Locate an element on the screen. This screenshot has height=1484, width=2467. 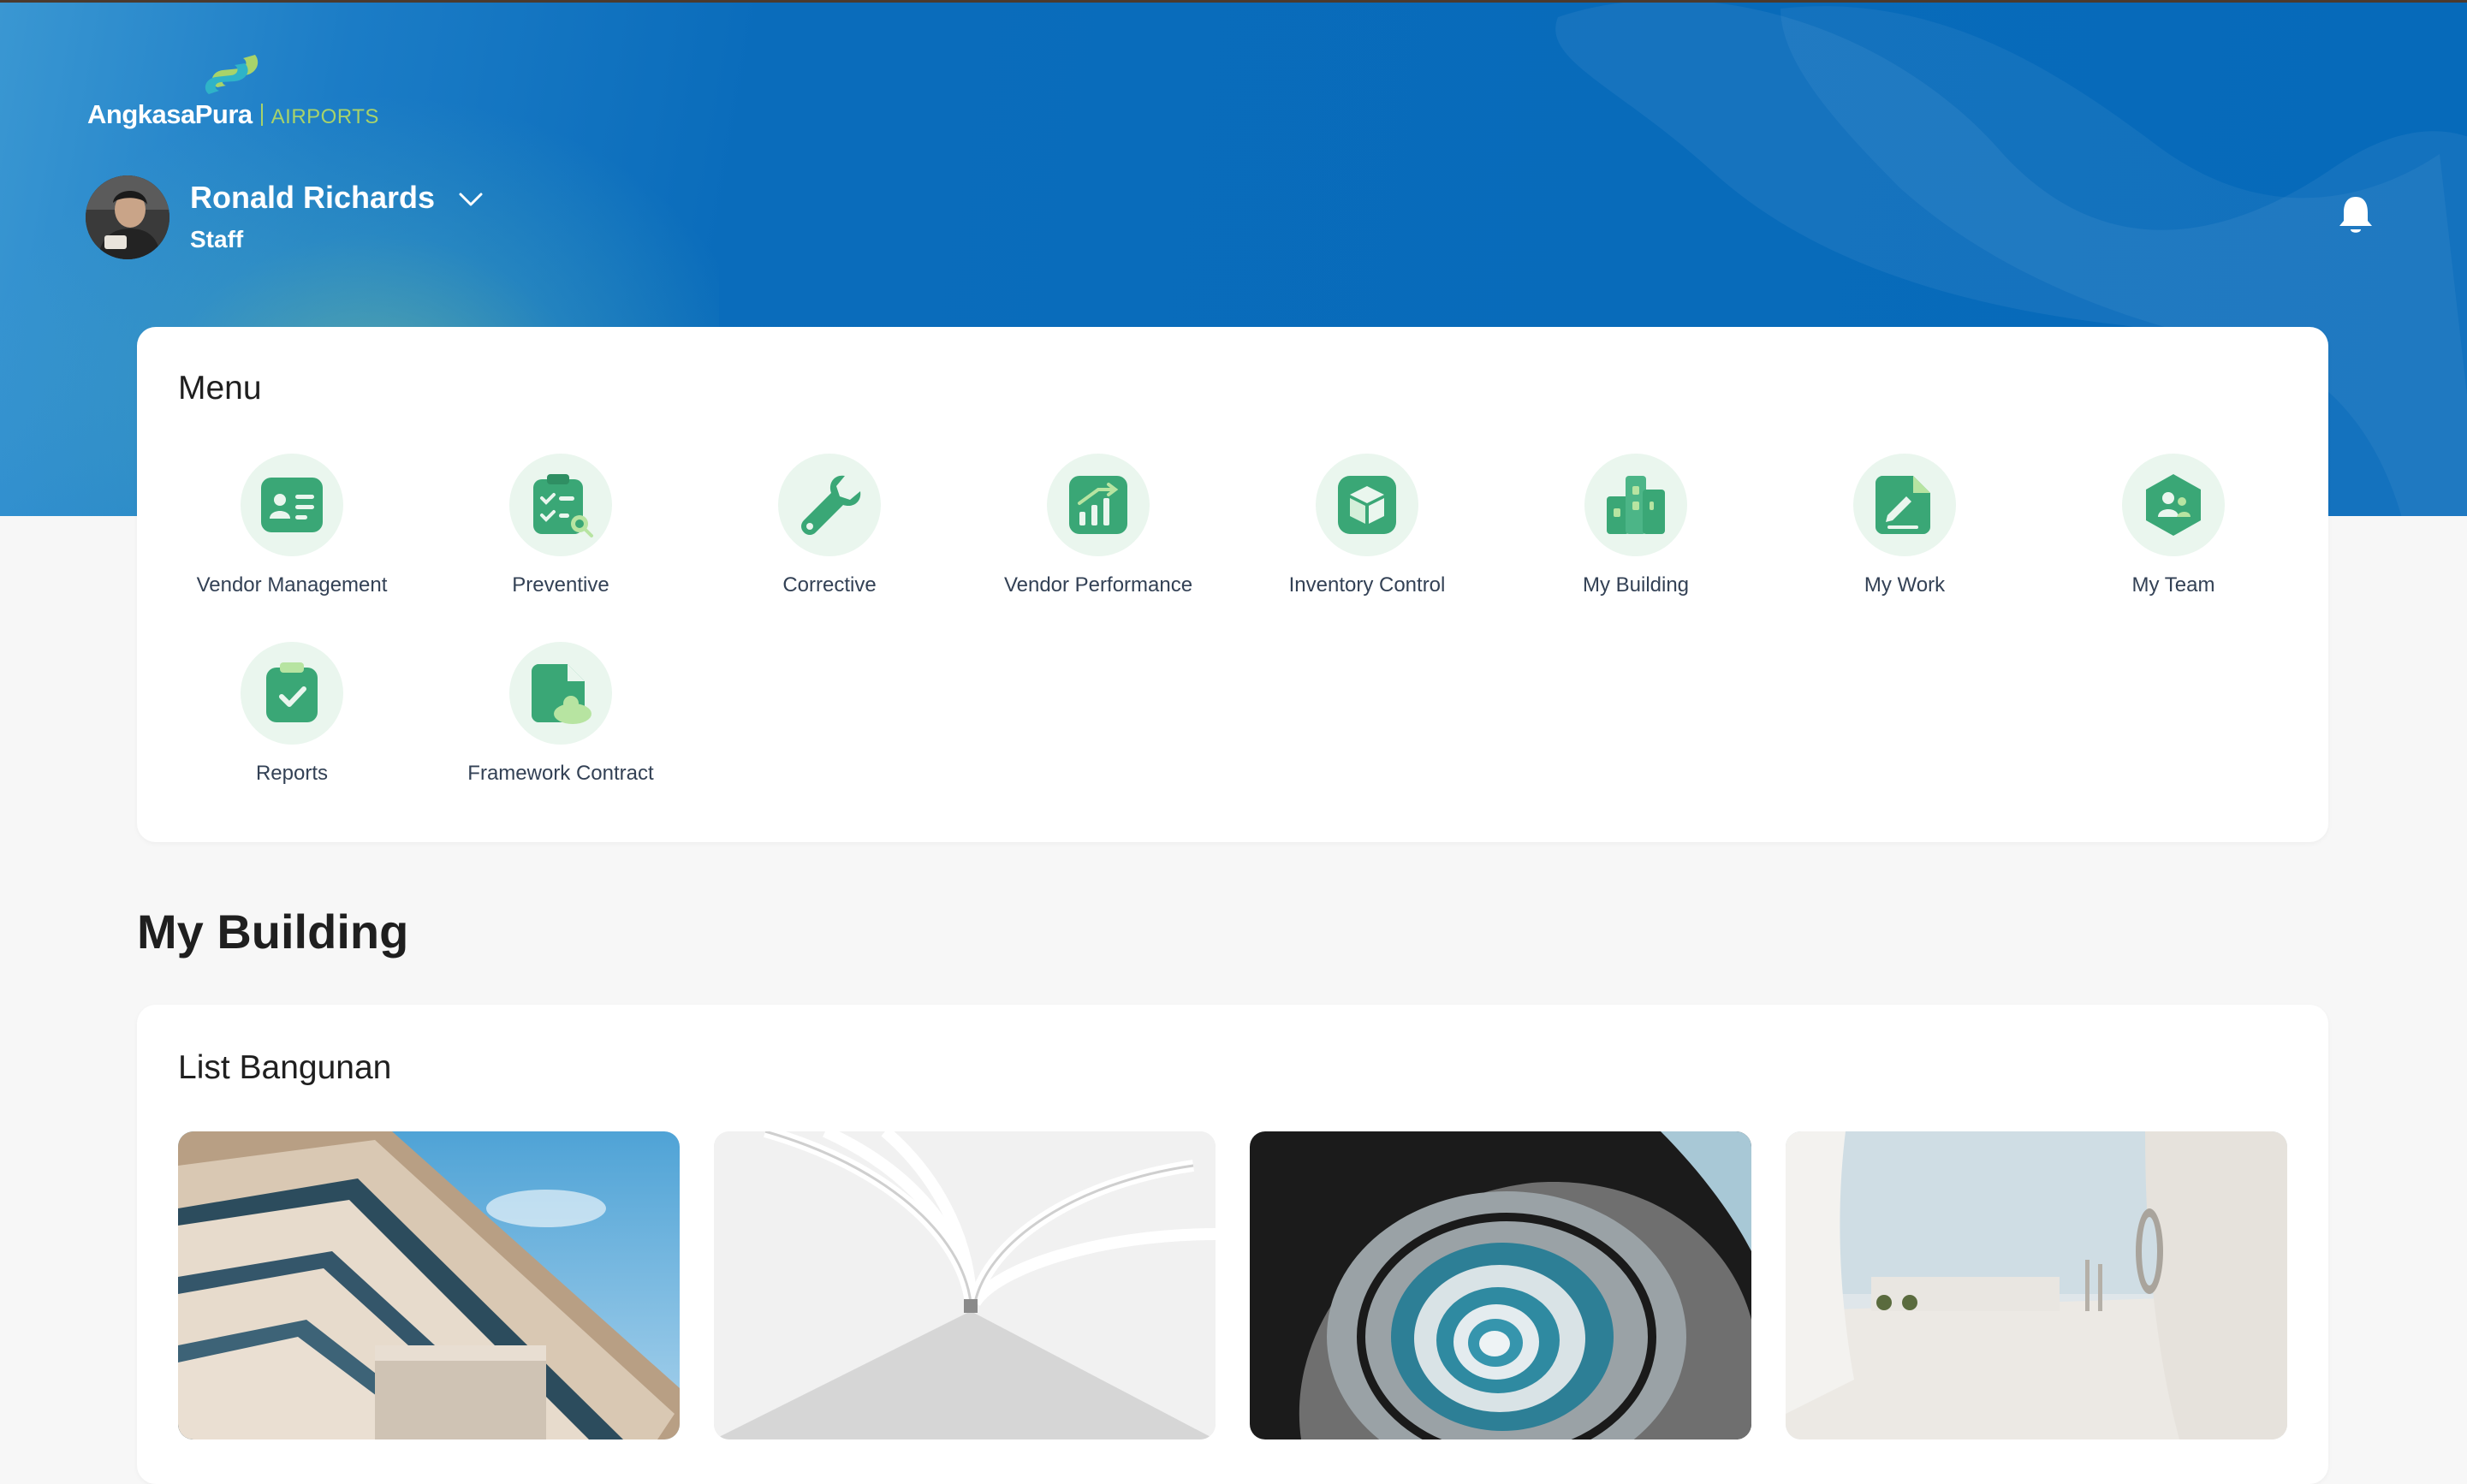
menu-item-vendor-management: Vendor Management is located at coordinates (291, 540).